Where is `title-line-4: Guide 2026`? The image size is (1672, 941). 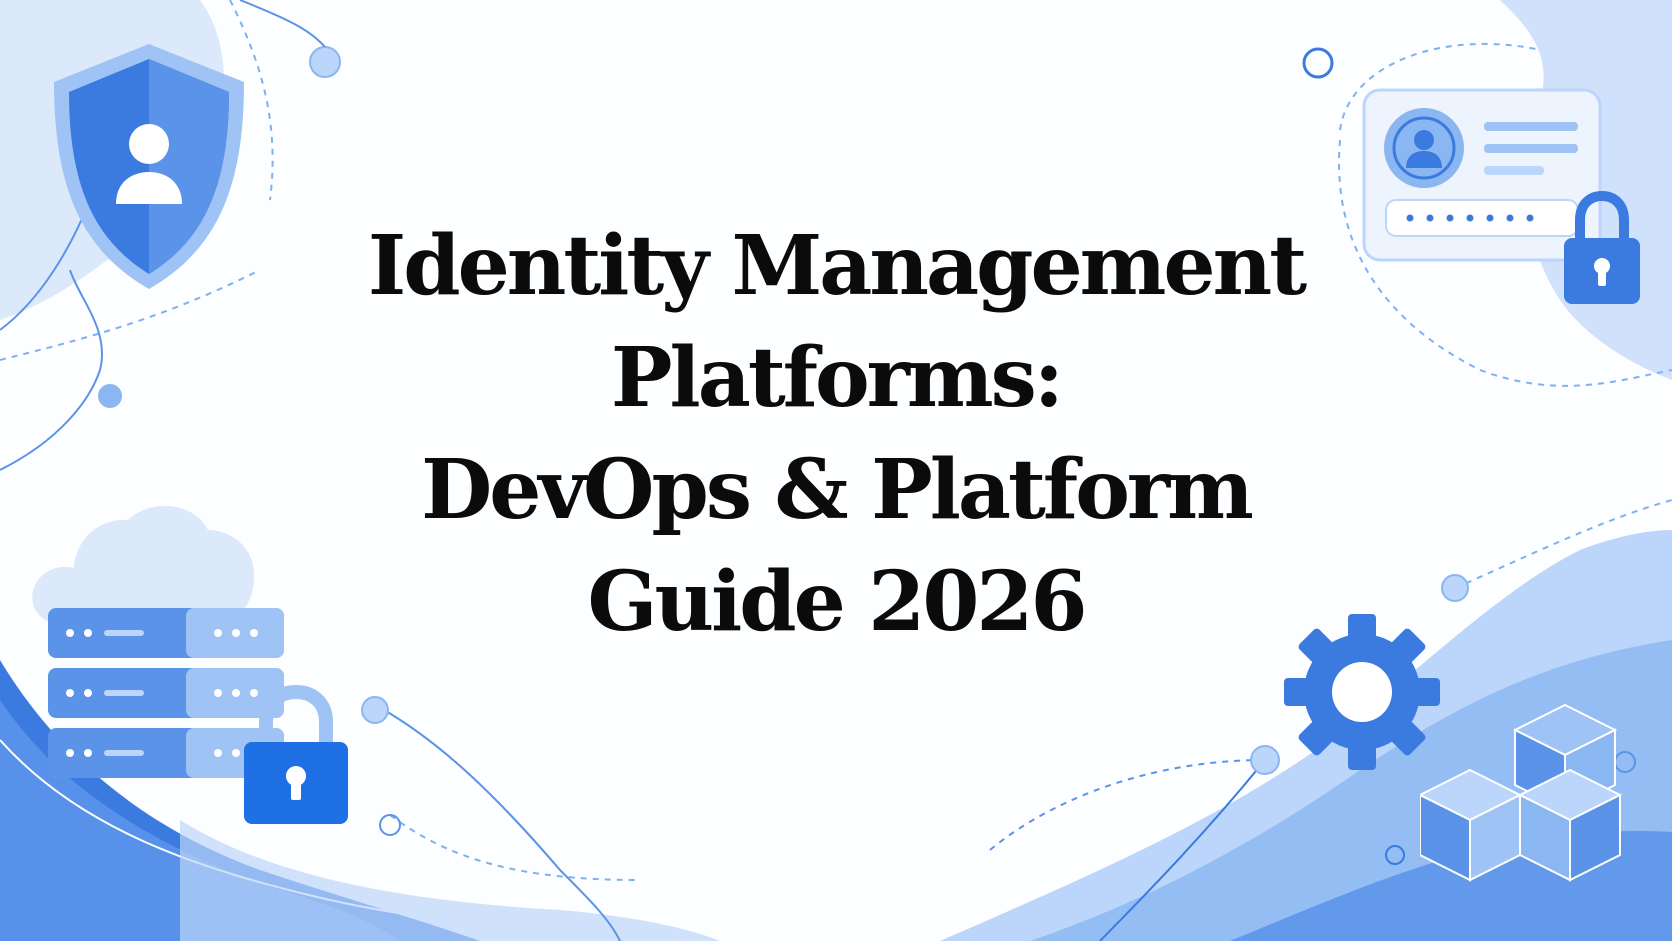
title-line-4: Guide 2026 is located at coordinates (837, 602).